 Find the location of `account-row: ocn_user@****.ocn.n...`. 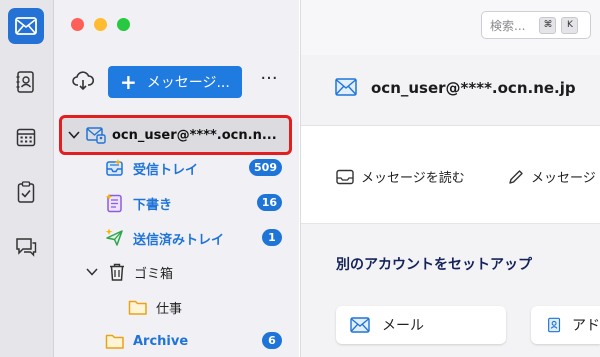

account-row: ocn_user@****.ocn.n... is located at coordinates (175, 135).